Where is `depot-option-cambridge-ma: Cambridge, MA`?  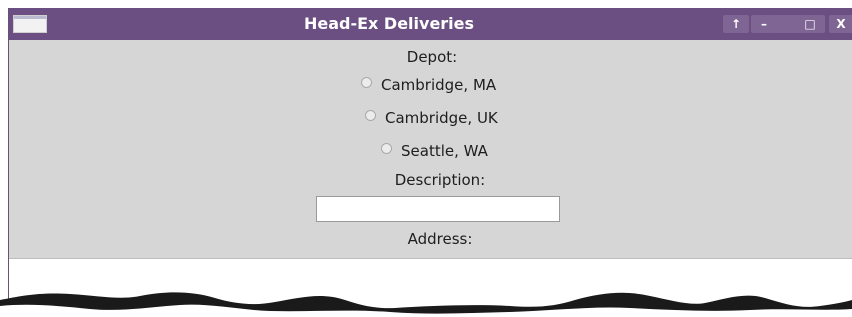 depot-option-cambridge-ma: Cambridge, MA is located at coordinates (428, 87).